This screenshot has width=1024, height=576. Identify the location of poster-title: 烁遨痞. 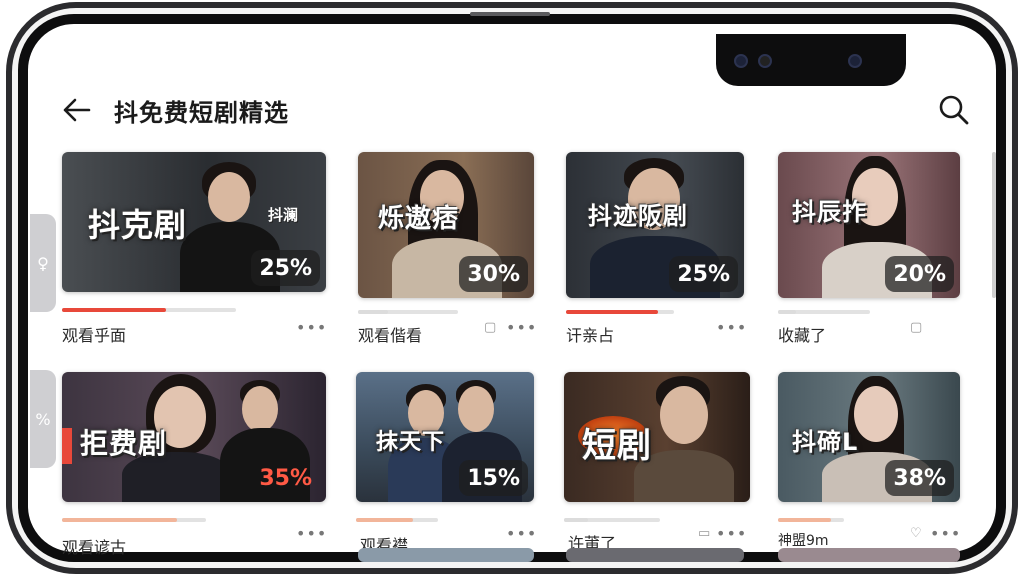
(419, 219).